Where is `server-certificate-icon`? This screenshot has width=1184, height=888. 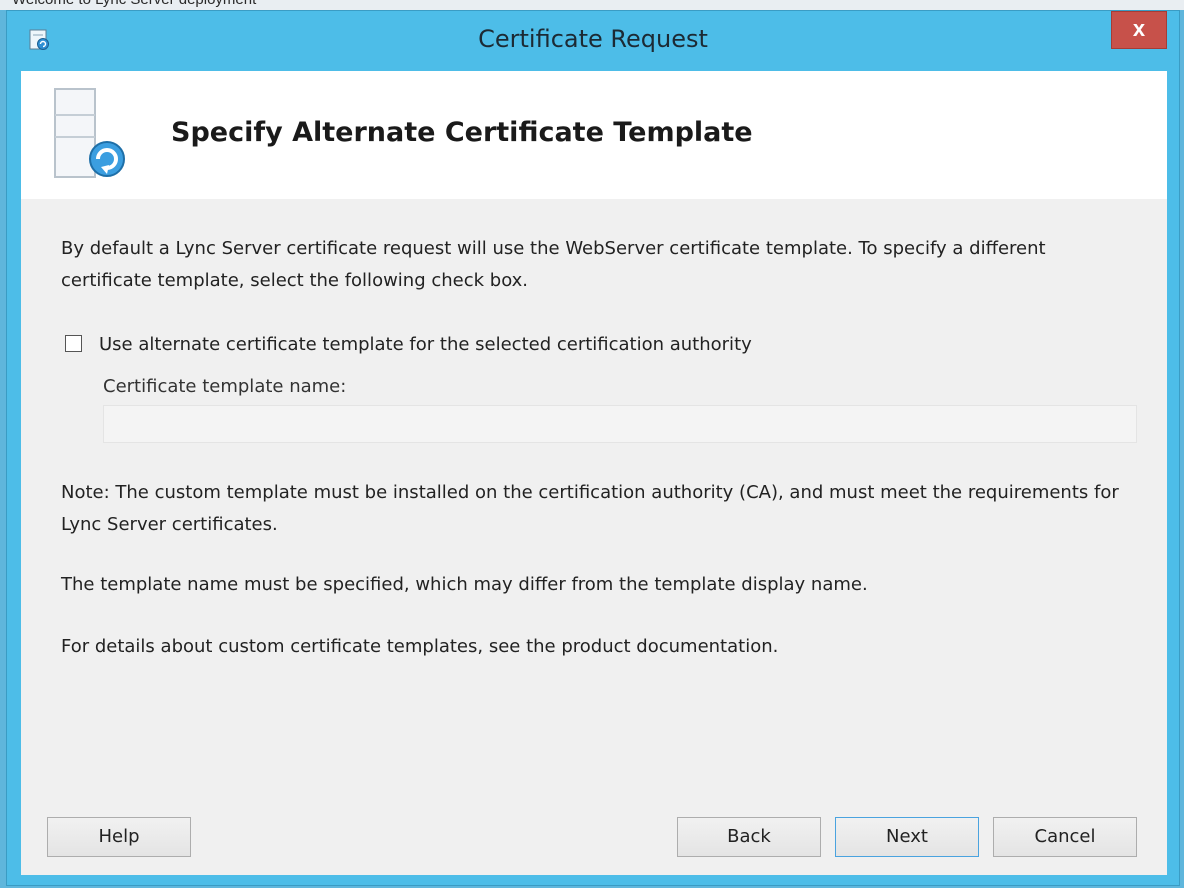
server-certificate-icon is located at coordinates (89, 133).